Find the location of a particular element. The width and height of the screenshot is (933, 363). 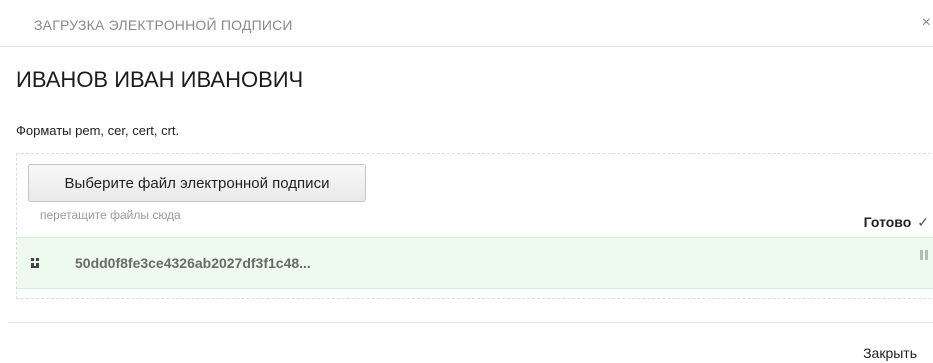

close-icon: × is located at coordinates (926, 23).